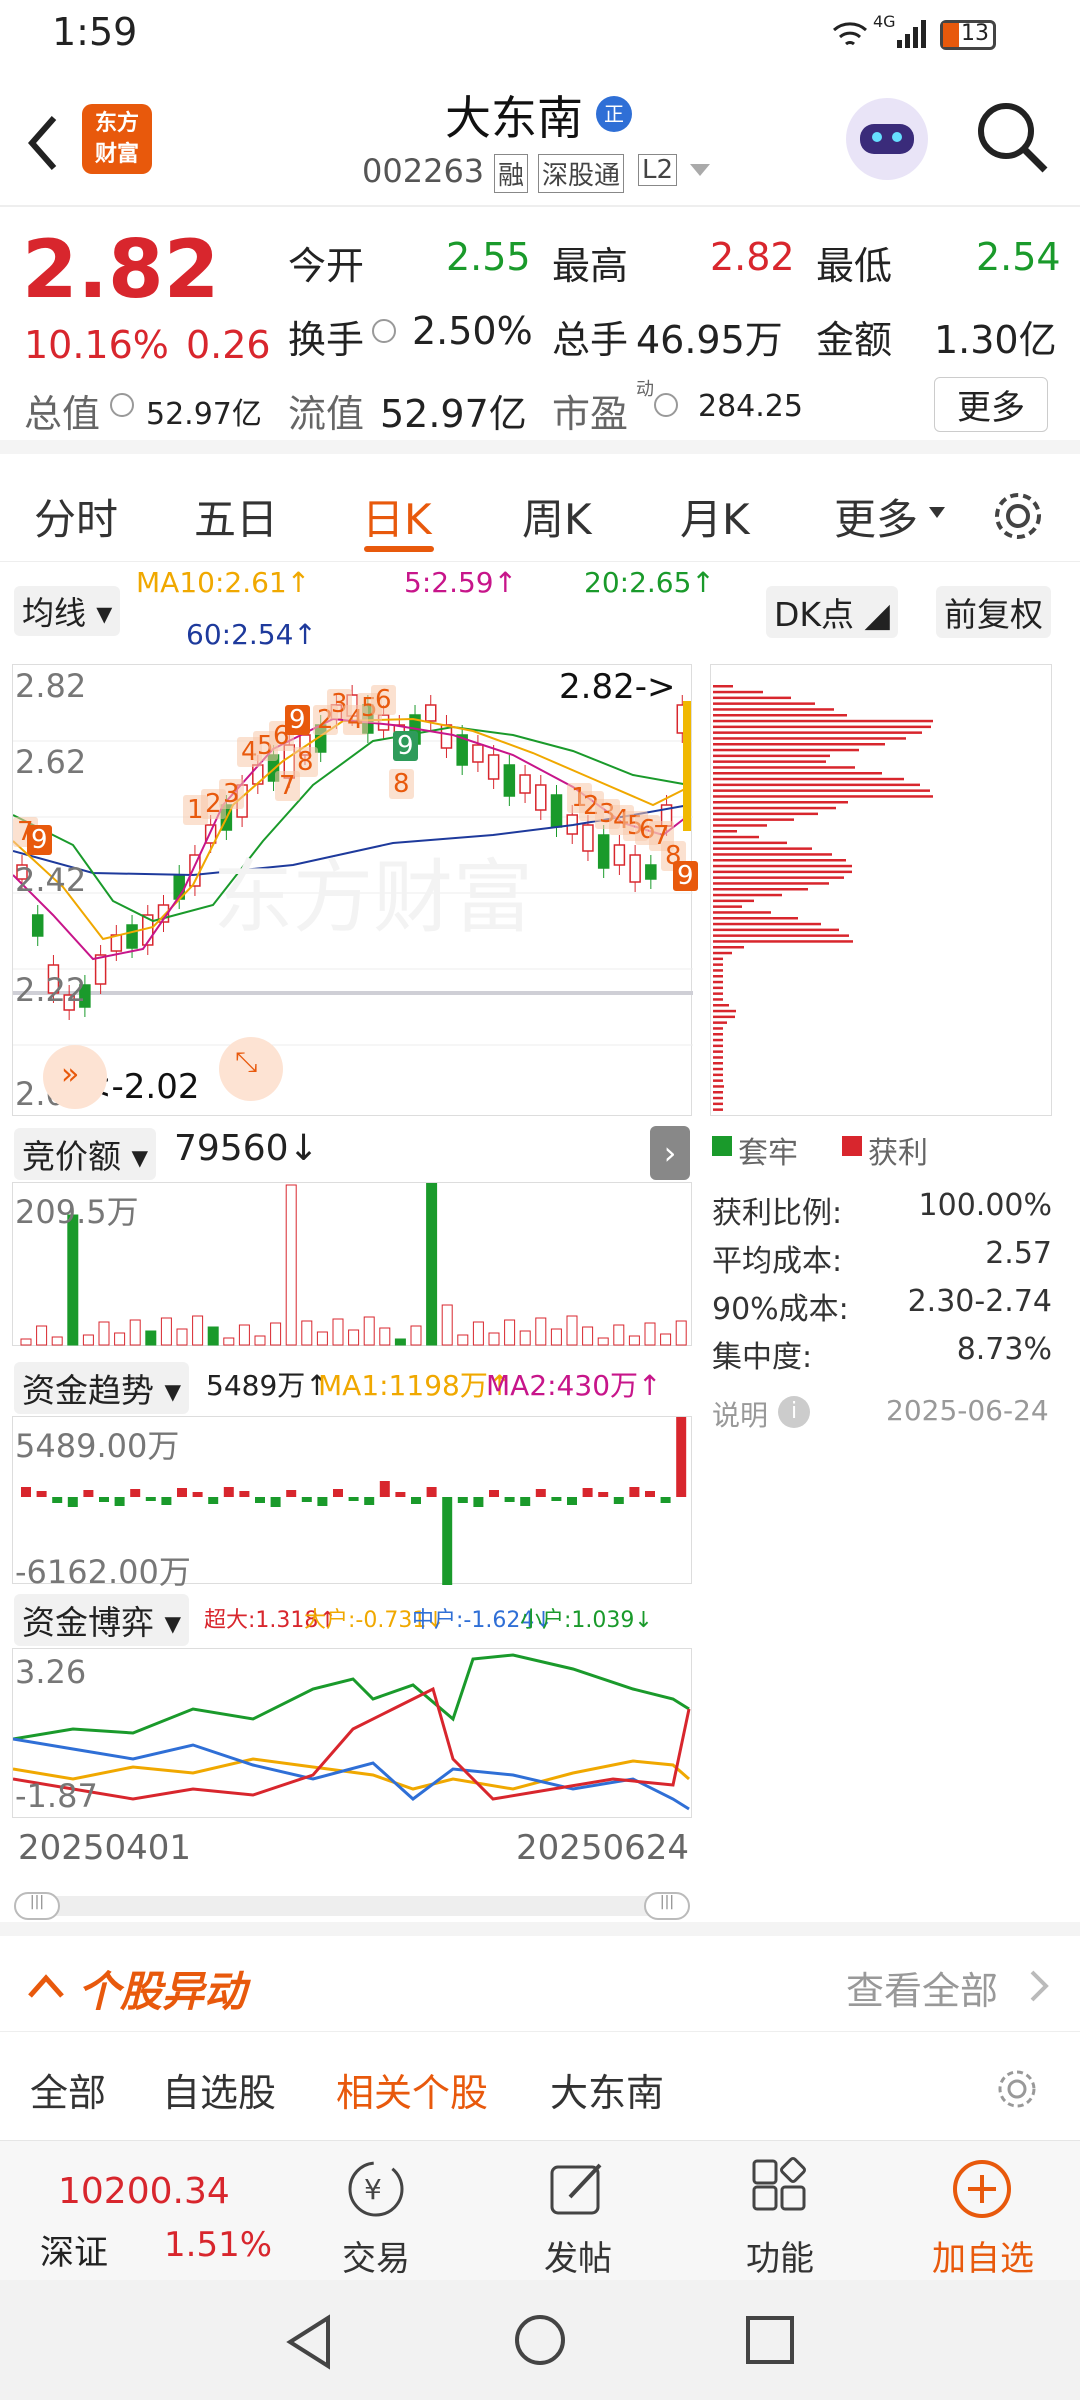 This screenshot has height=2400, width=1080. What do you see at coordinates (603, 1848) in the screenshot?
I see `x-axis-end: 20250624` at bounding box center [603, 1848].